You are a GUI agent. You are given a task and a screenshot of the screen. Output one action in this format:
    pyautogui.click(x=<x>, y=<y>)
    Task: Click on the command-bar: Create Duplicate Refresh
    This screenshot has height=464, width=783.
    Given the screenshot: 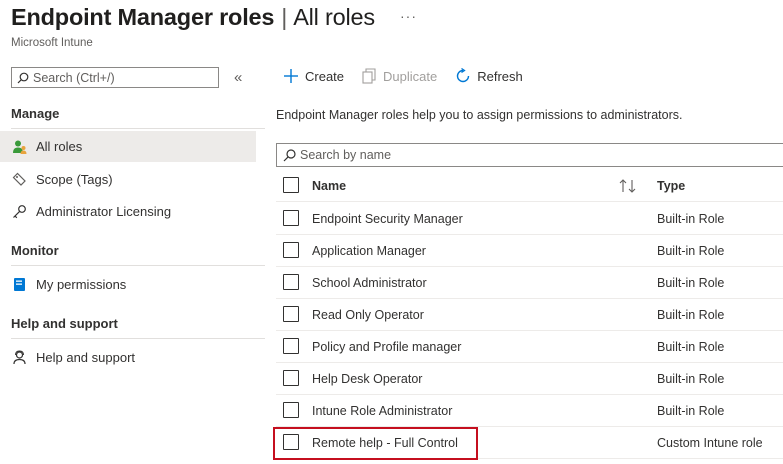 What is the action you would take?
    pyautogui.click(x=412, y=76)
    